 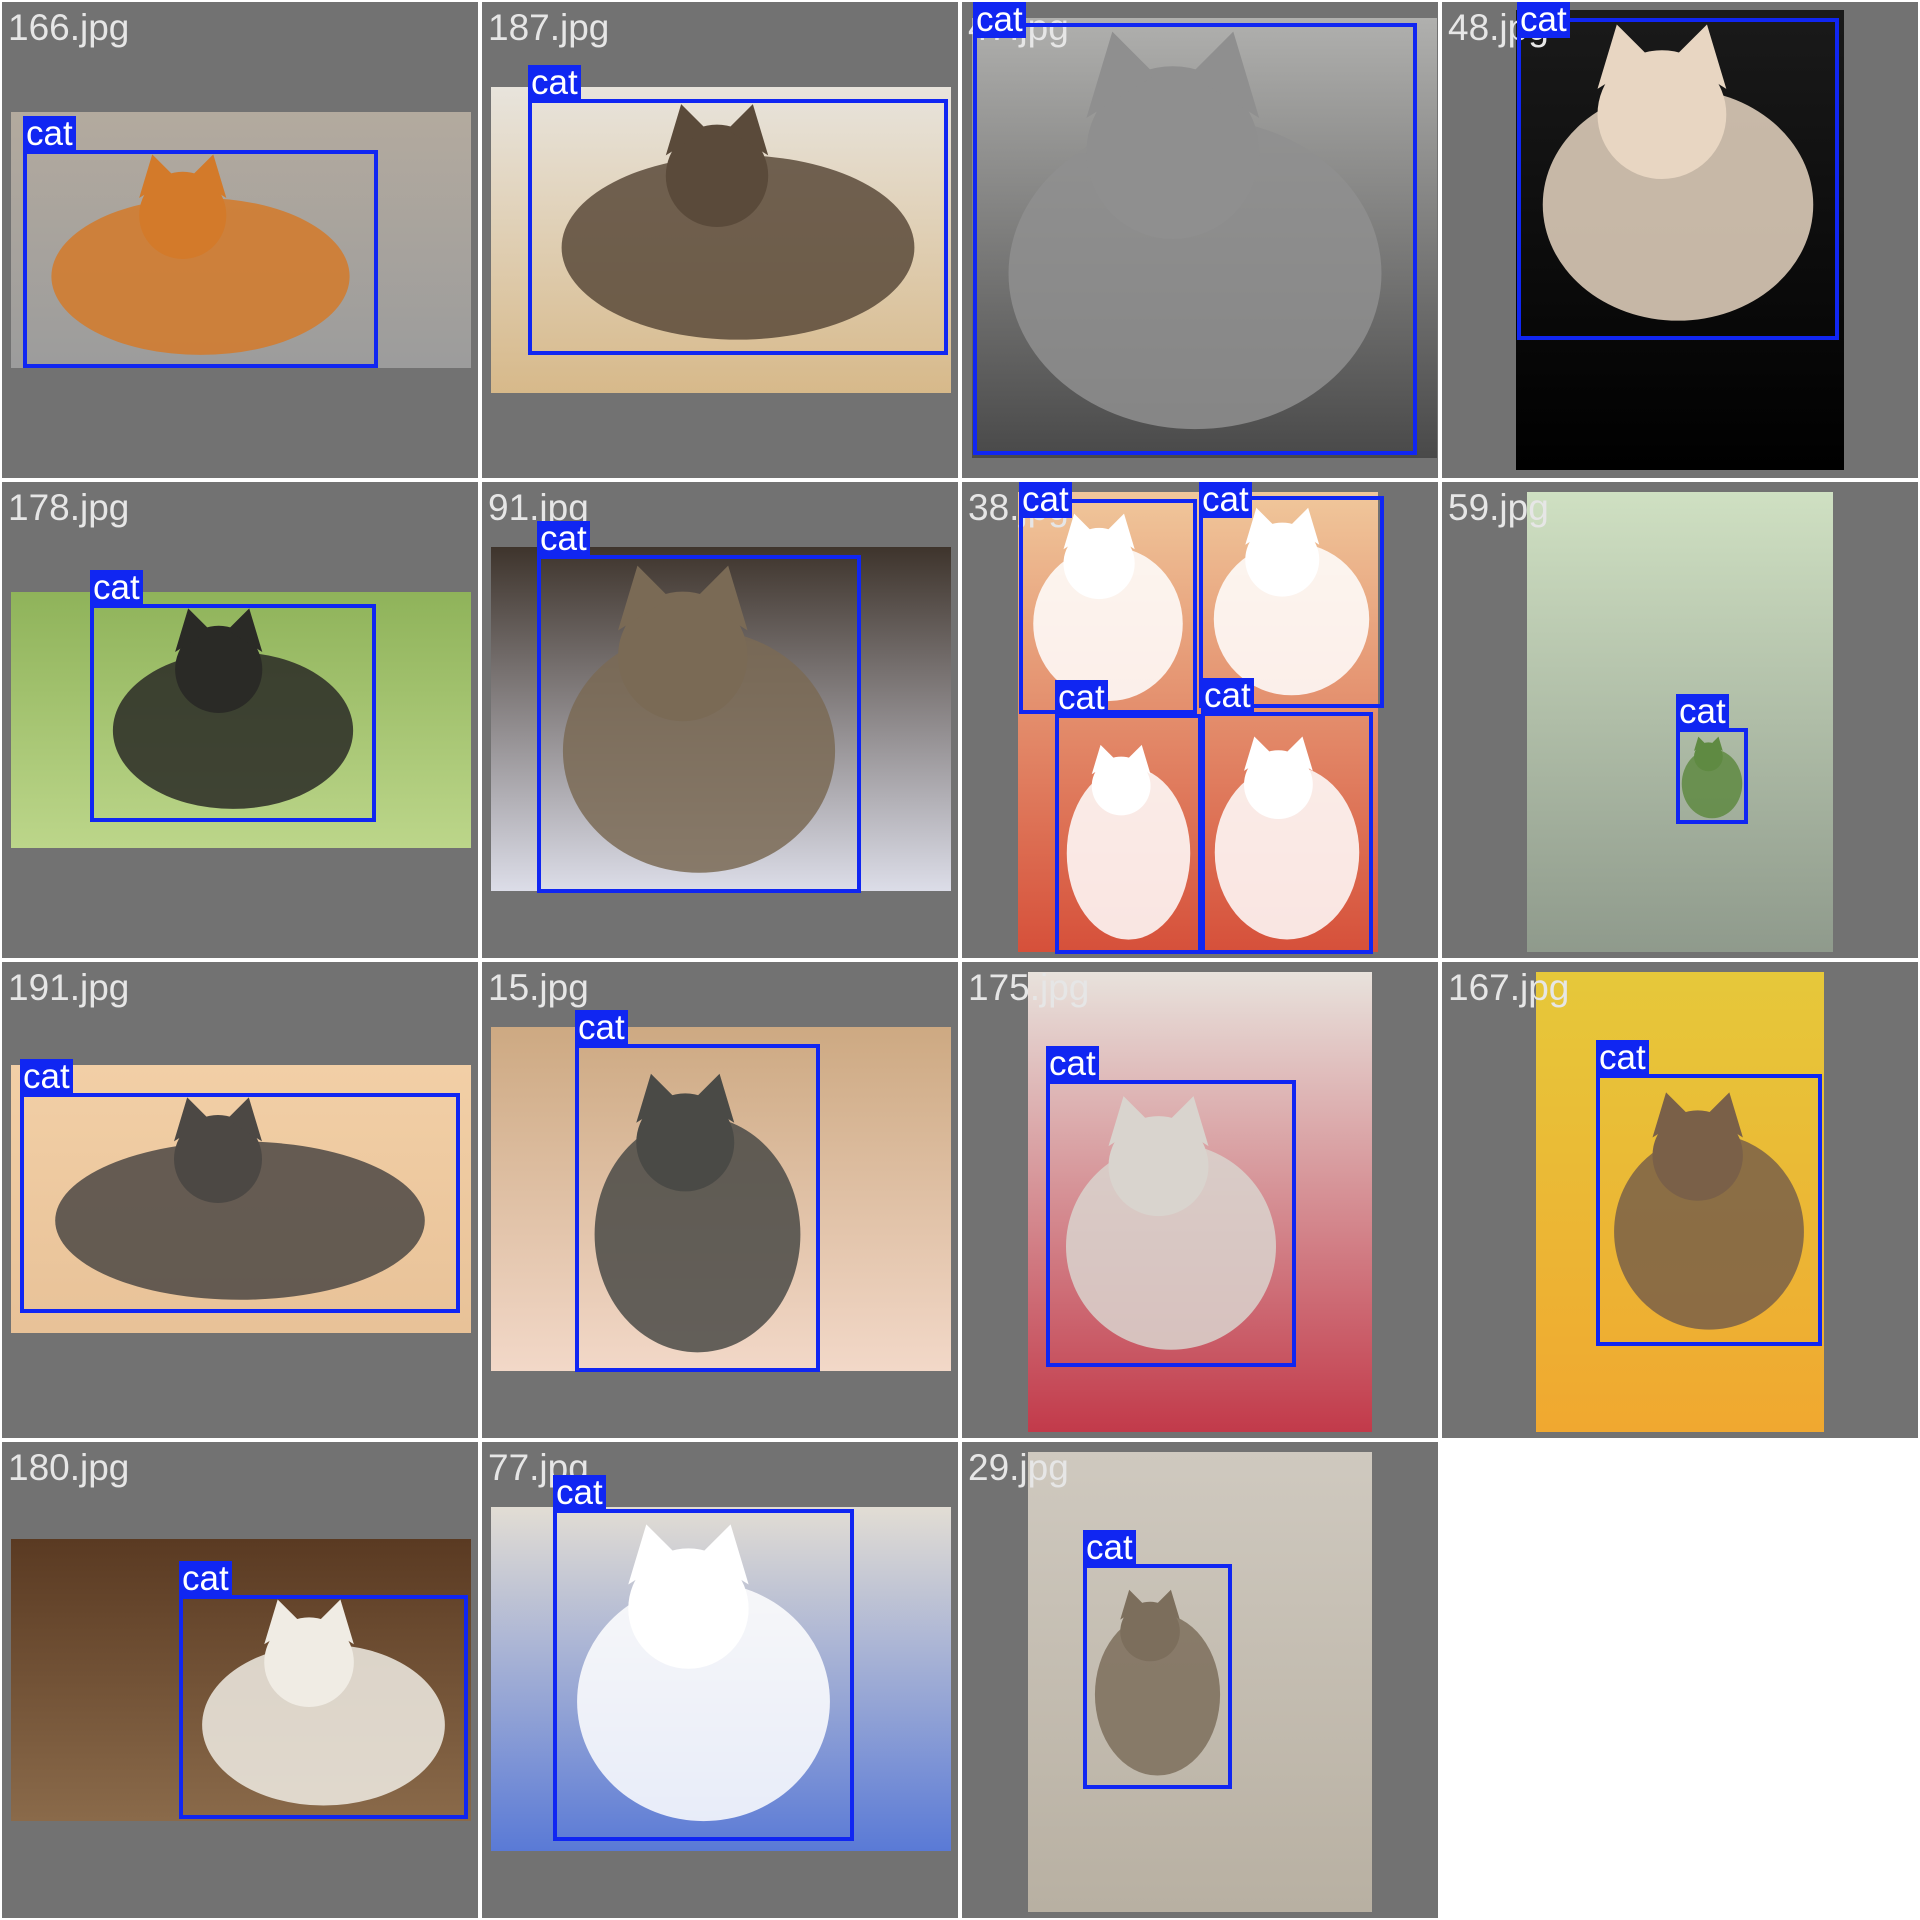 I want to click on detection-tile: 178.jpg cat, so click(x=240, y=720).